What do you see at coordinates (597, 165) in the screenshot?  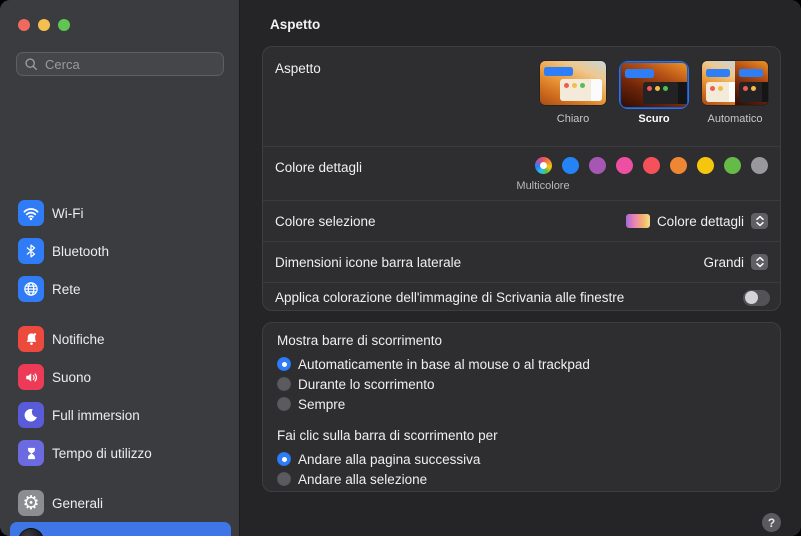 I see `accent-dot-purple` at bounding box center [597, 165].